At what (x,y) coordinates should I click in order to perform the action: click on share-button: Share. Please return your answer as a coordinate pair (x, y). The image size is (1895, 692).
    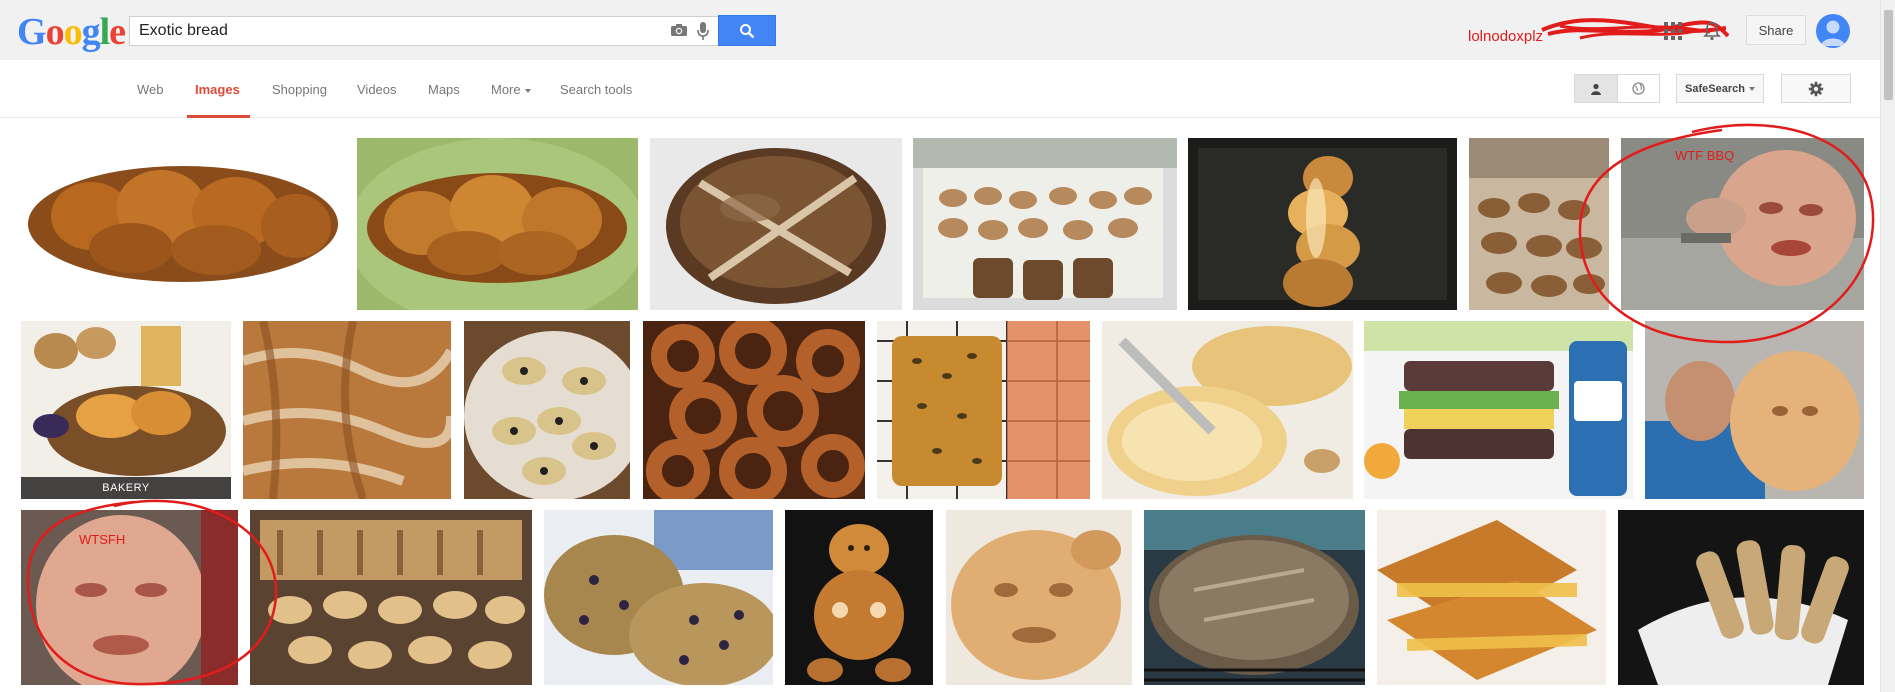
    Looking at the image, I should click on (1776, 30).